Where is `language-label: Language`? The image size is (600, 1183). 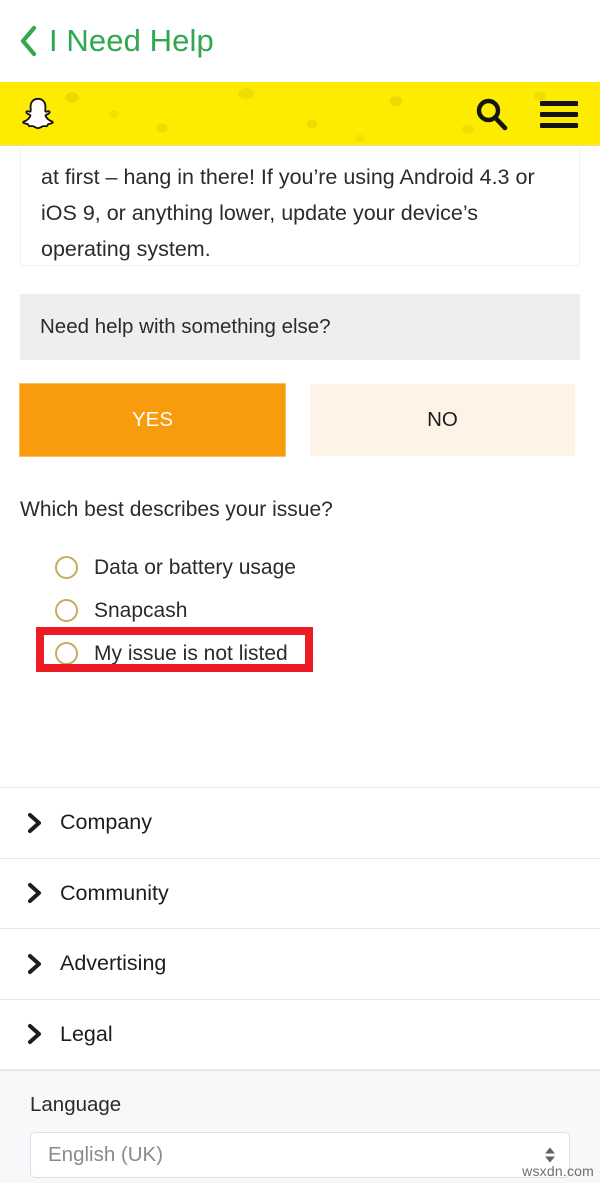
language-label: Language is located at coordinates (76, 1104).